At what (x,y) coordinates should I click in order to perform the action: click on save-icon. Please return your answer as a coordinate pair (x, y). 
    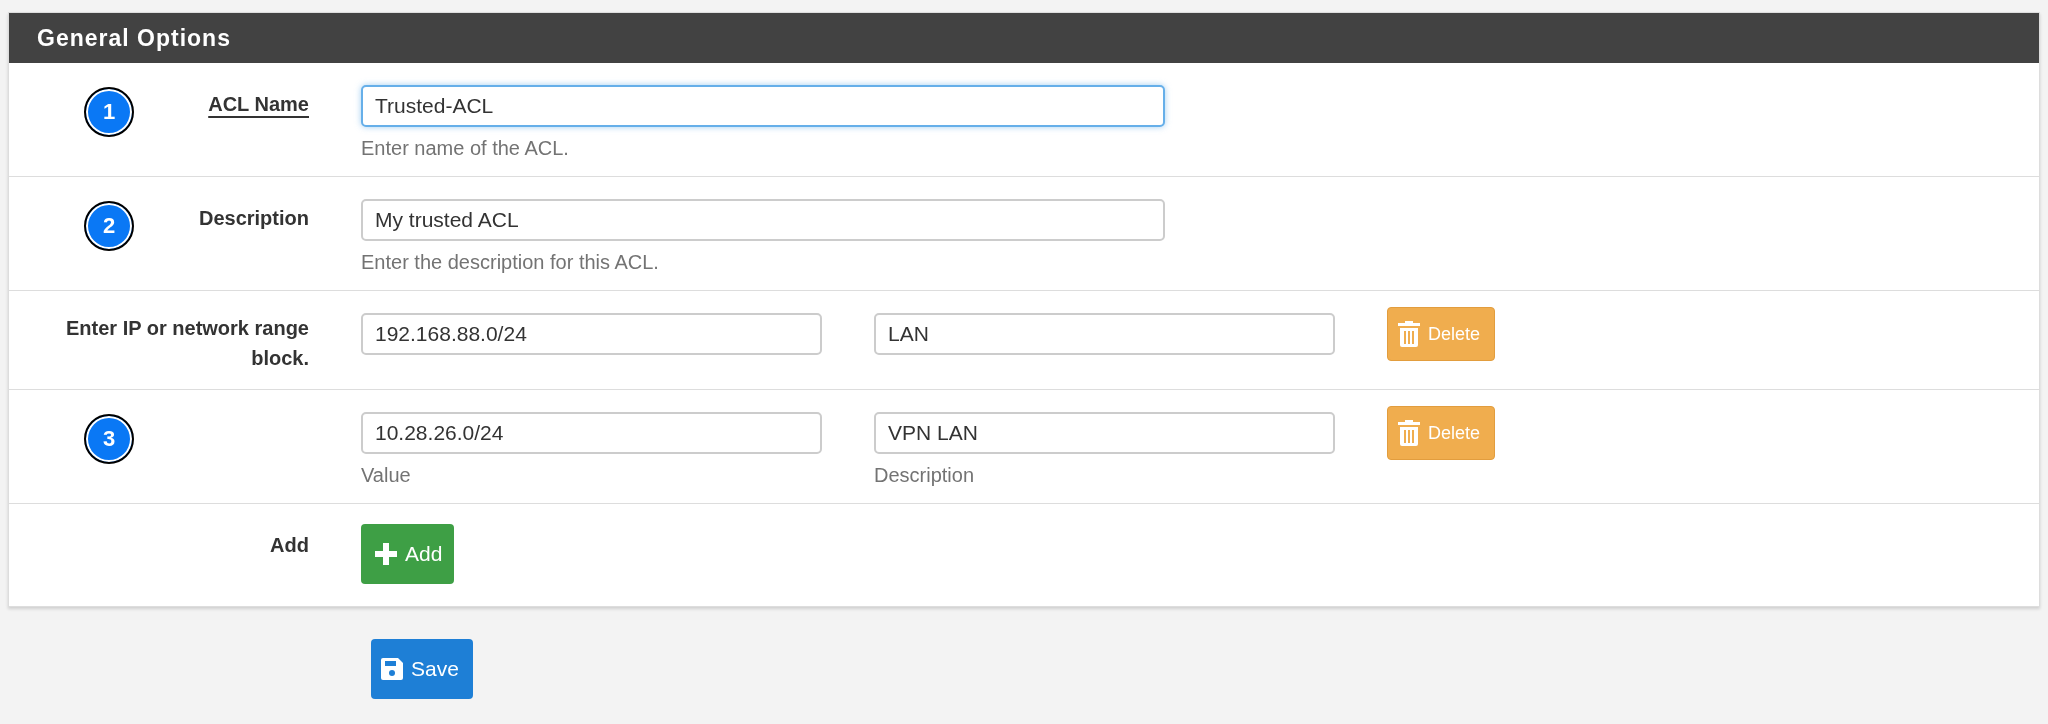
    Looking at the image, I should click on (392, 669).